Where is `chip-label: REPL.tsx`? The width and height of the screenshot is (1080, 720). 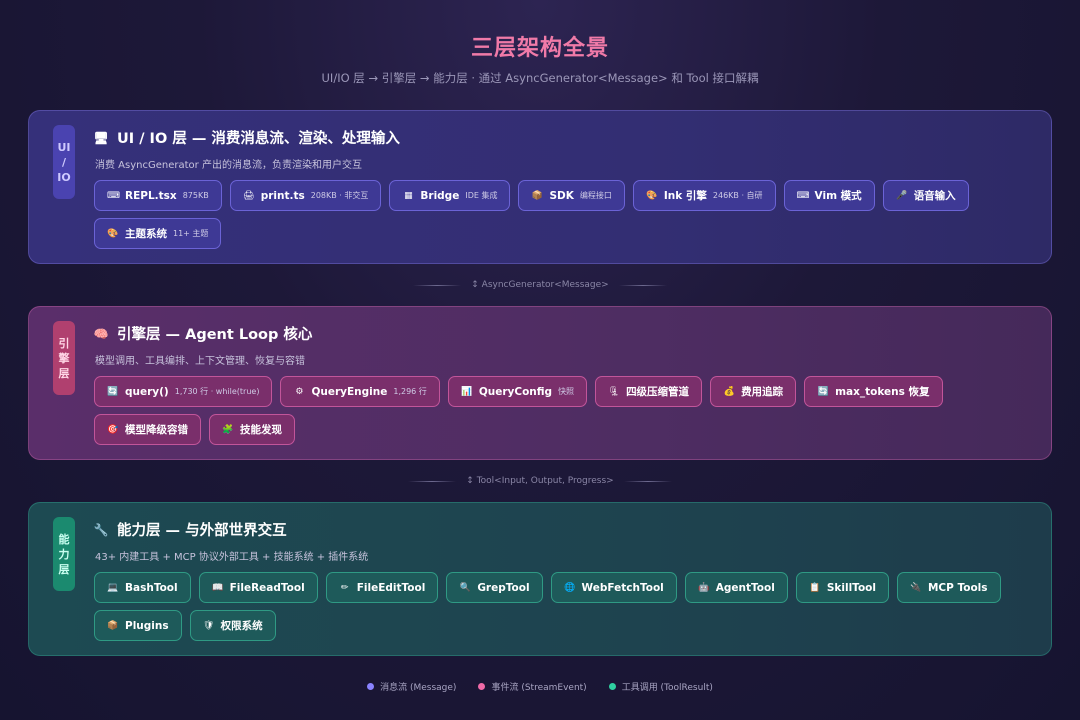
chip-label: REPL.tsx is located at coordinates (151, 195).